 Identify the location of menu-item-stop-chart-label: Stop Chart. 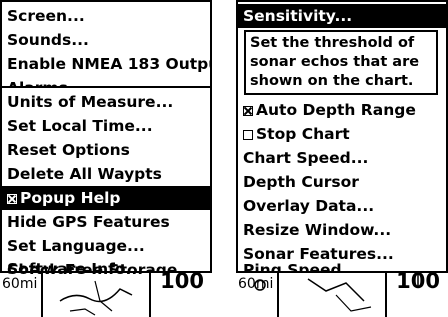
(303, 134).